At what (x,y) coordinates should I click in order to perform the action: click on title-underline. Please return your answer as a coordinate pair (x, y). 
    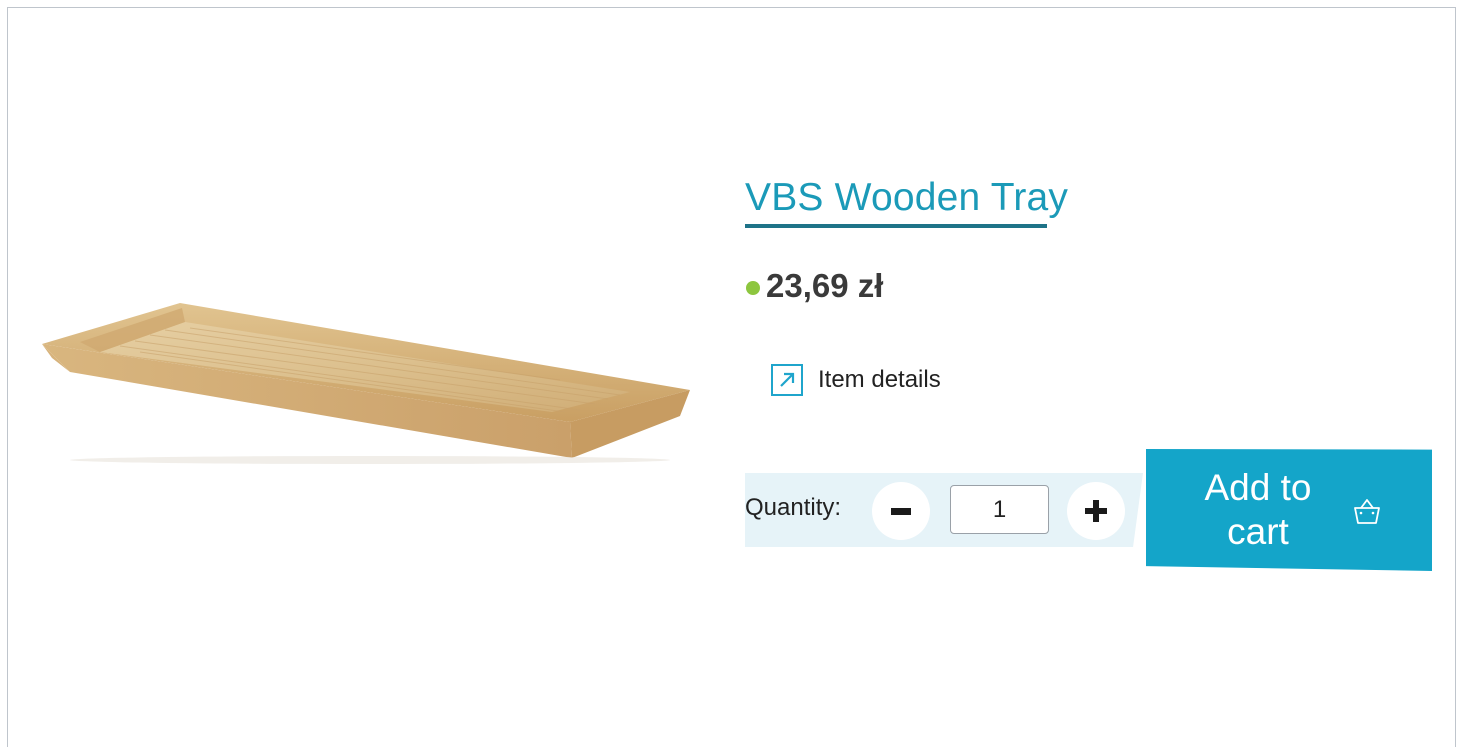
    Looking at the image, I should click on (896, 226).